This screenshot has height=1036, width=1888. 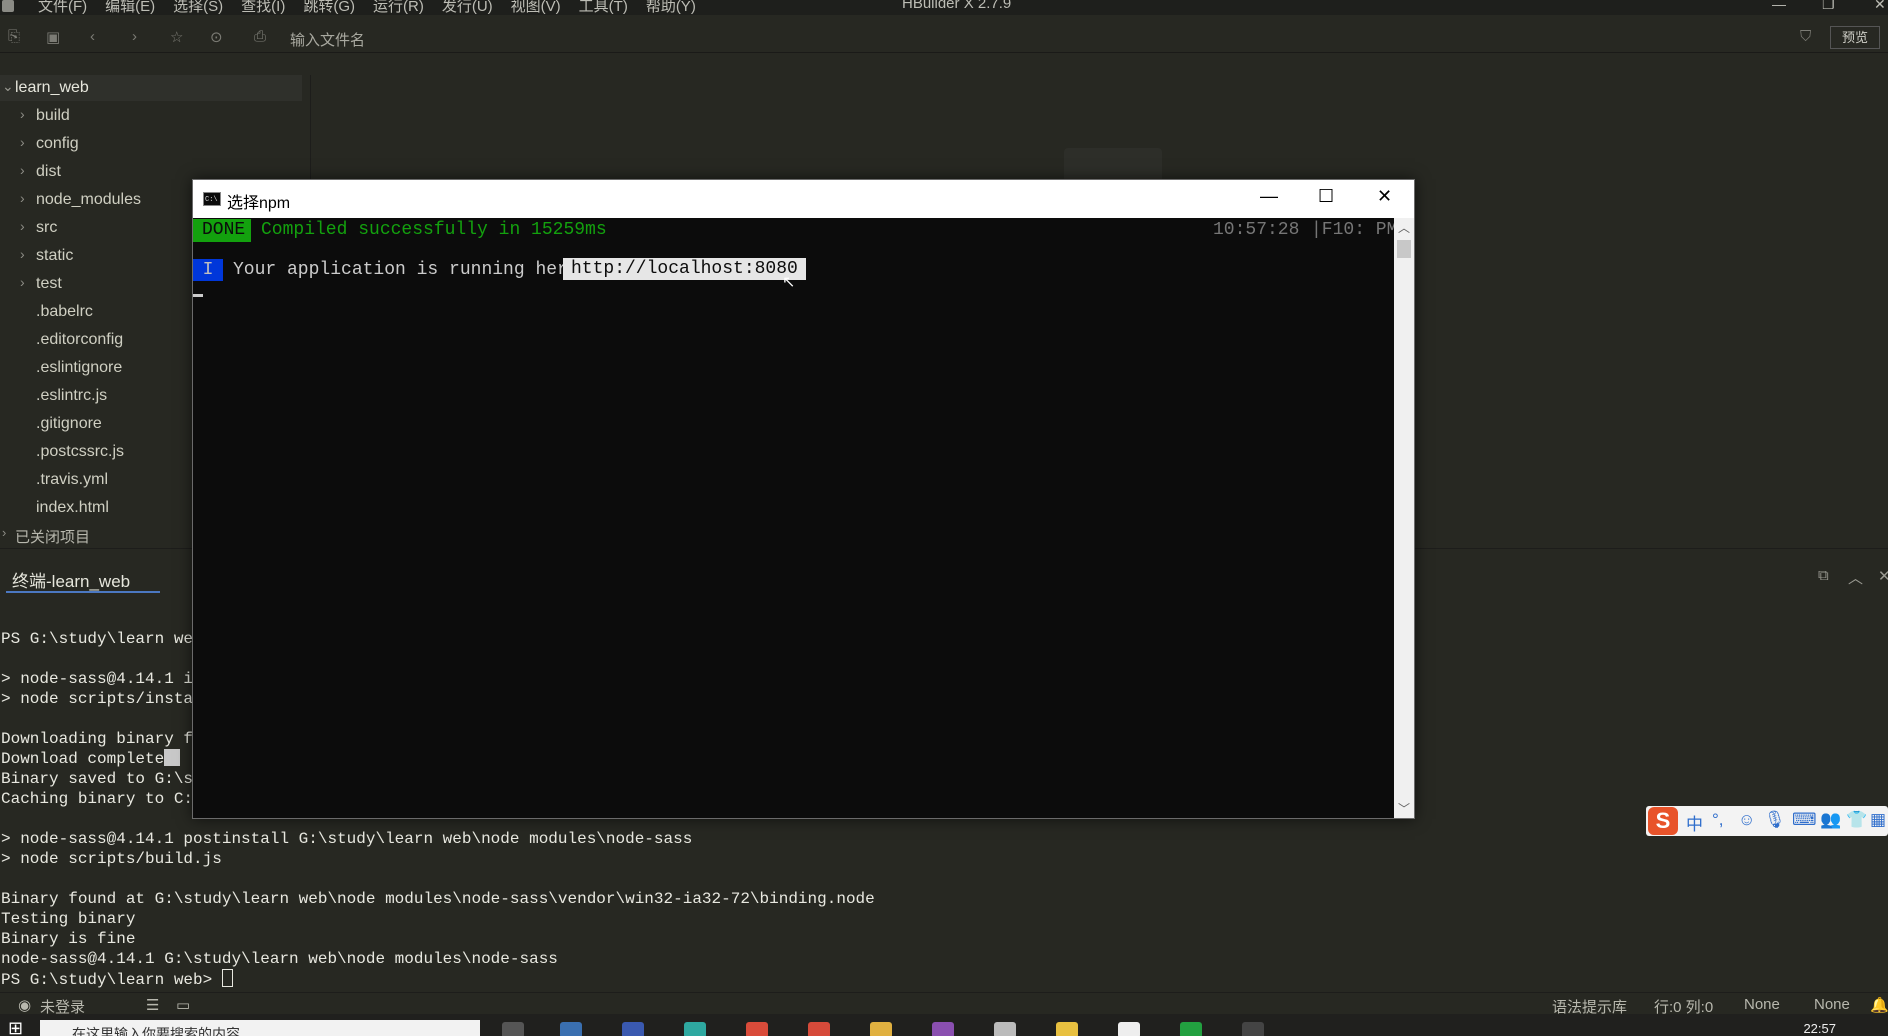 What do you see at coordinates (117, 979) in the screenshot?
I see `terminal-prompt: PS G:\study\learn web>` at bounding box center [117, 979].